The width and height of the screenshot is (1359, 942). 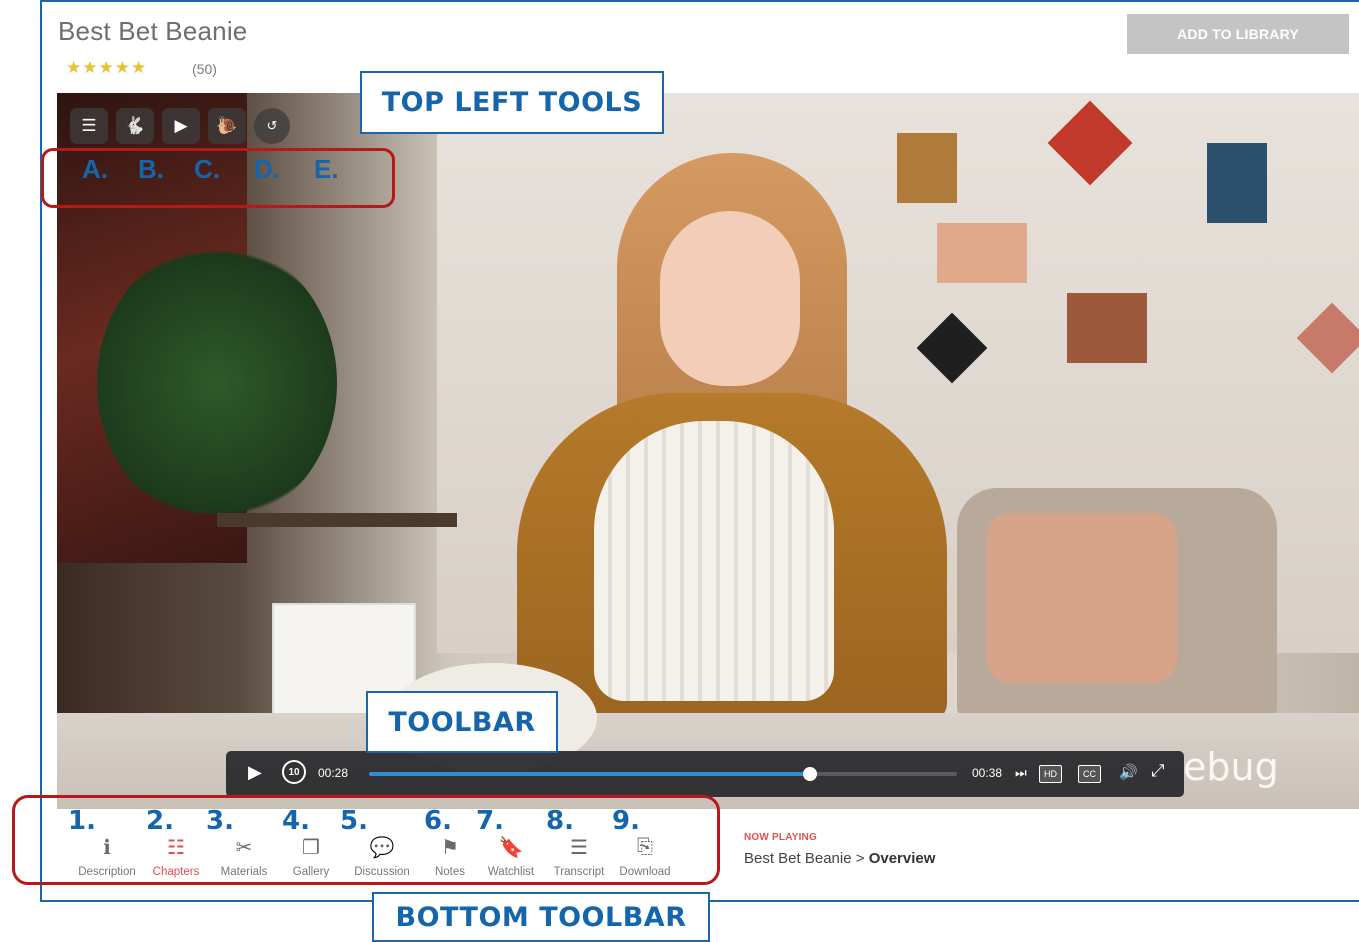 I want to click on rewind-label: 10, so click(x=294, y=772).